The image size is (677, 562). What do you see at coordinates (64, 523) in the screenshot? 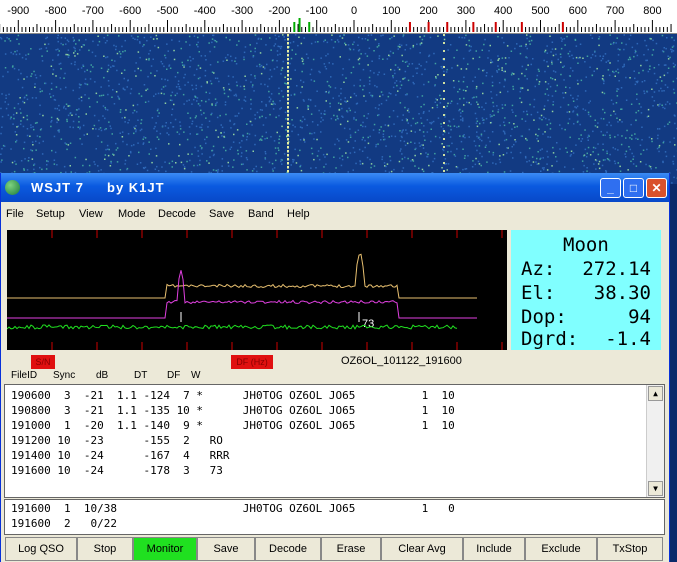
I see `average-row: 191600 2 0/22` at bounding box center [64, 523].